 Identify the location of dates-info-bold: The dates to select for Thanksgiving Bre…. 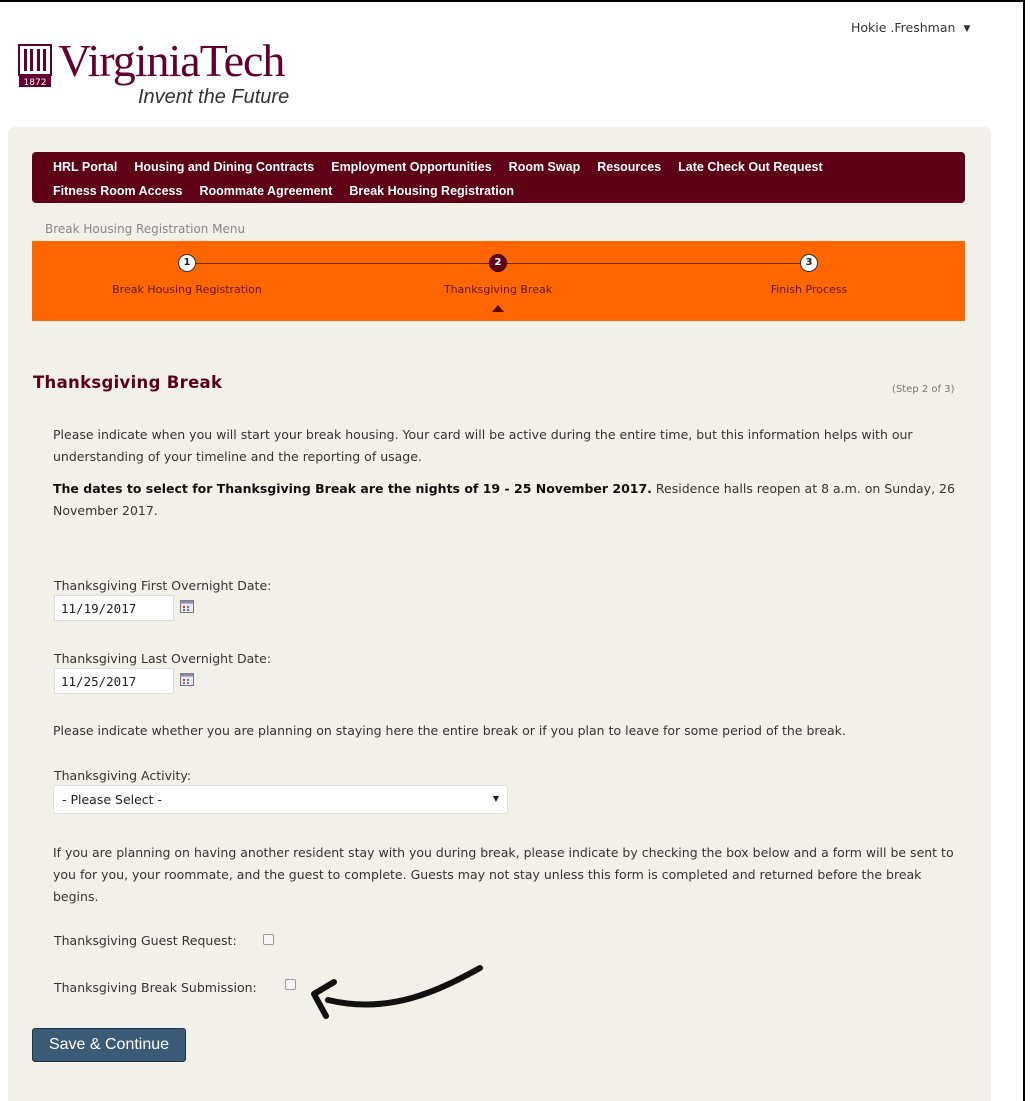
(352, 488).